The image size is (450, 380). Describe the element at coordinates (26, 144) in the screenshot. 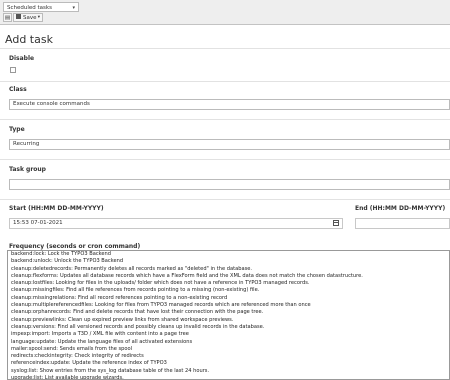

I see `type-select-value: Recurring` at that location.